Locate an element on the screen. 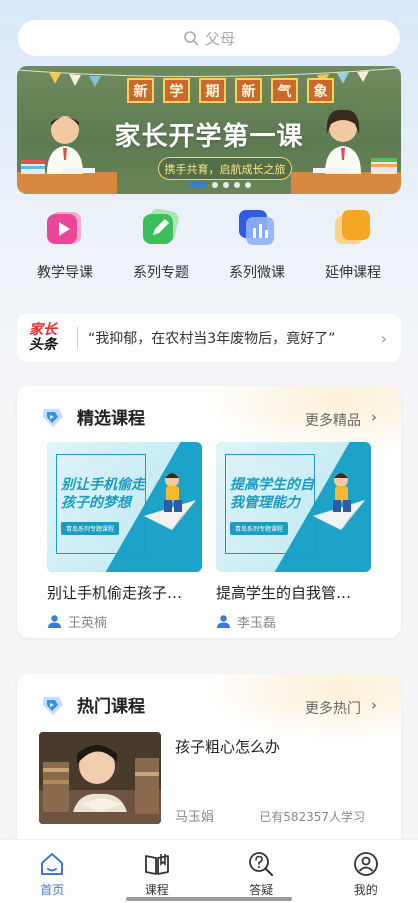 This screenshot has height=903, width=418. card-header: 精选课程 is located at coordinates (93, 416).